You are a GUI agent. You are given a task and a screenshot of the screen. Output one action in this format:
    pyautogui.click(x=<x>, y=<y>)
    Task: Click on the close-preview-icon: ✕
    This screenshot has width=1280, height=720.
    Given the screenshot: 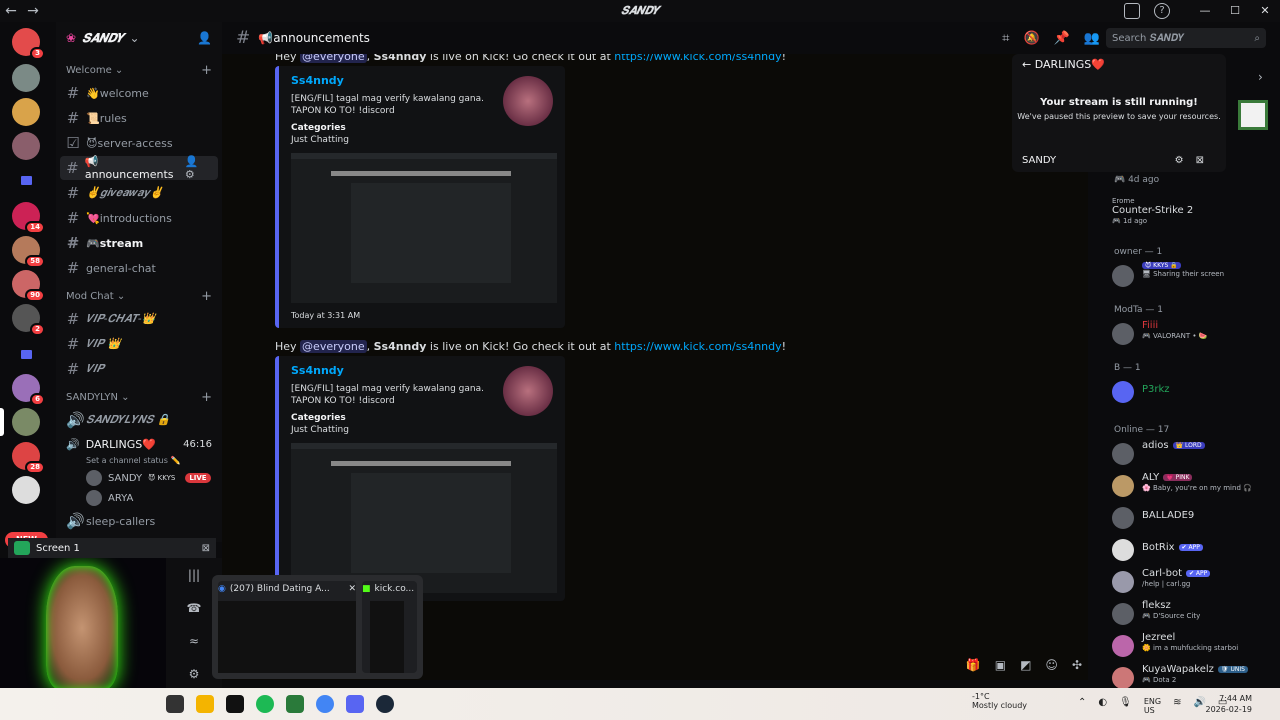 What is the action you would take?
    pyautogui.click(x=352, y=589)
    